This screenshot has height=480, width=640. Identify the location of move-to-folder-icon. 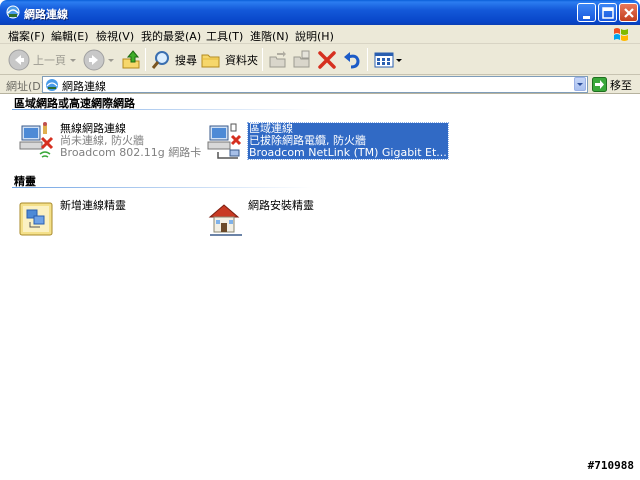
(277, 58).